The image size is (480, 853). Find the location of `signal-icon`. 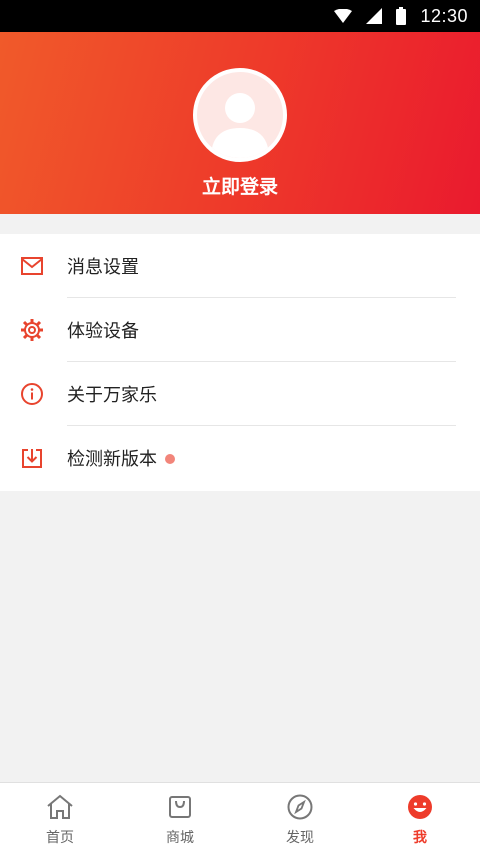

signal-icon is located at coordinates (374, 16).